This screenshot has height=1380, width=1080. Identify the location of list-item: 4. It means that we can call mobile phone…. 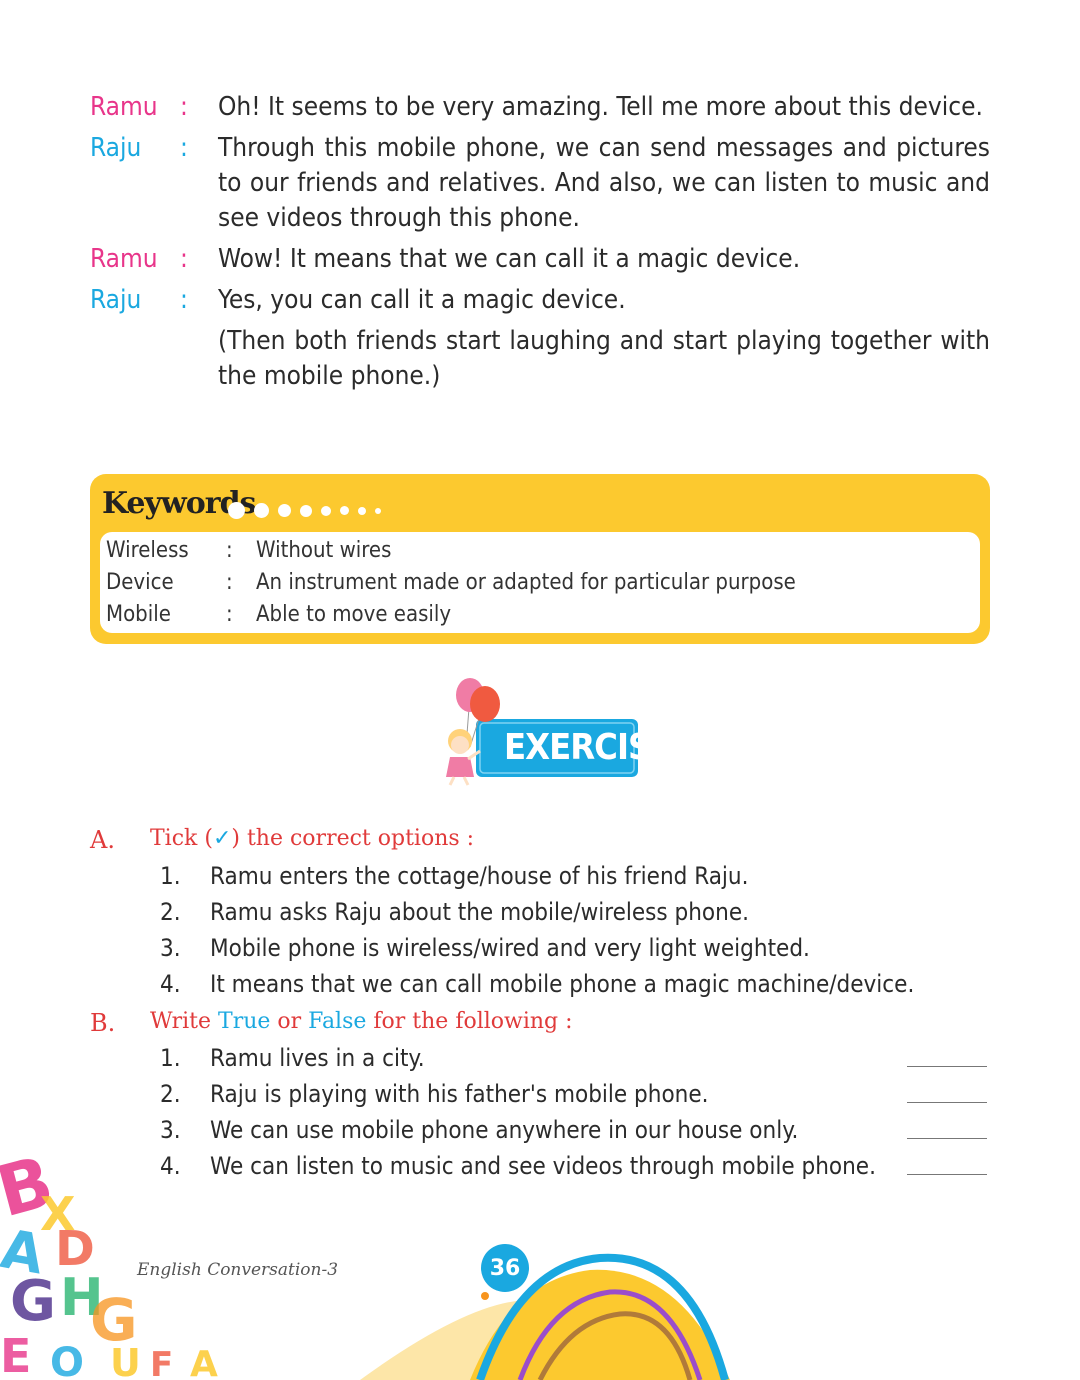
(537, 984).